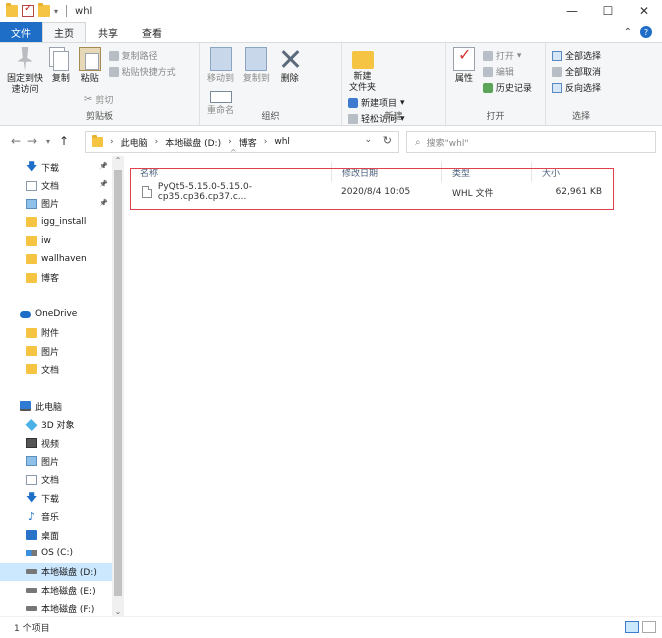 This screenshot has height=638, width=662. Describe the element at coordinates (628, 32) in the screenshot. I see `collapse-ribbon-icon: ⌃` at that location.